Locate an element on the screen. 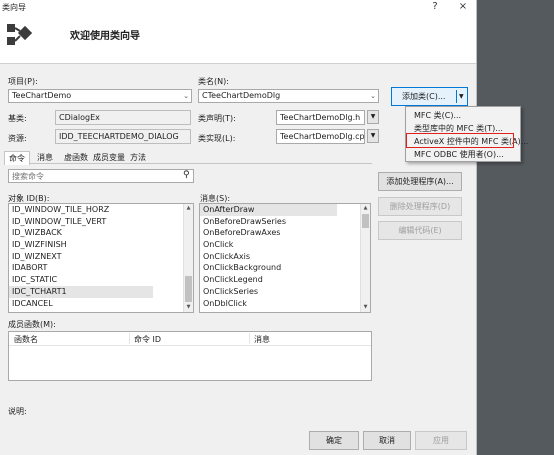 This screenshot has height=455, width=554. list-item-selected: IDC_TCHART1 is located at coordinates (81, 291).